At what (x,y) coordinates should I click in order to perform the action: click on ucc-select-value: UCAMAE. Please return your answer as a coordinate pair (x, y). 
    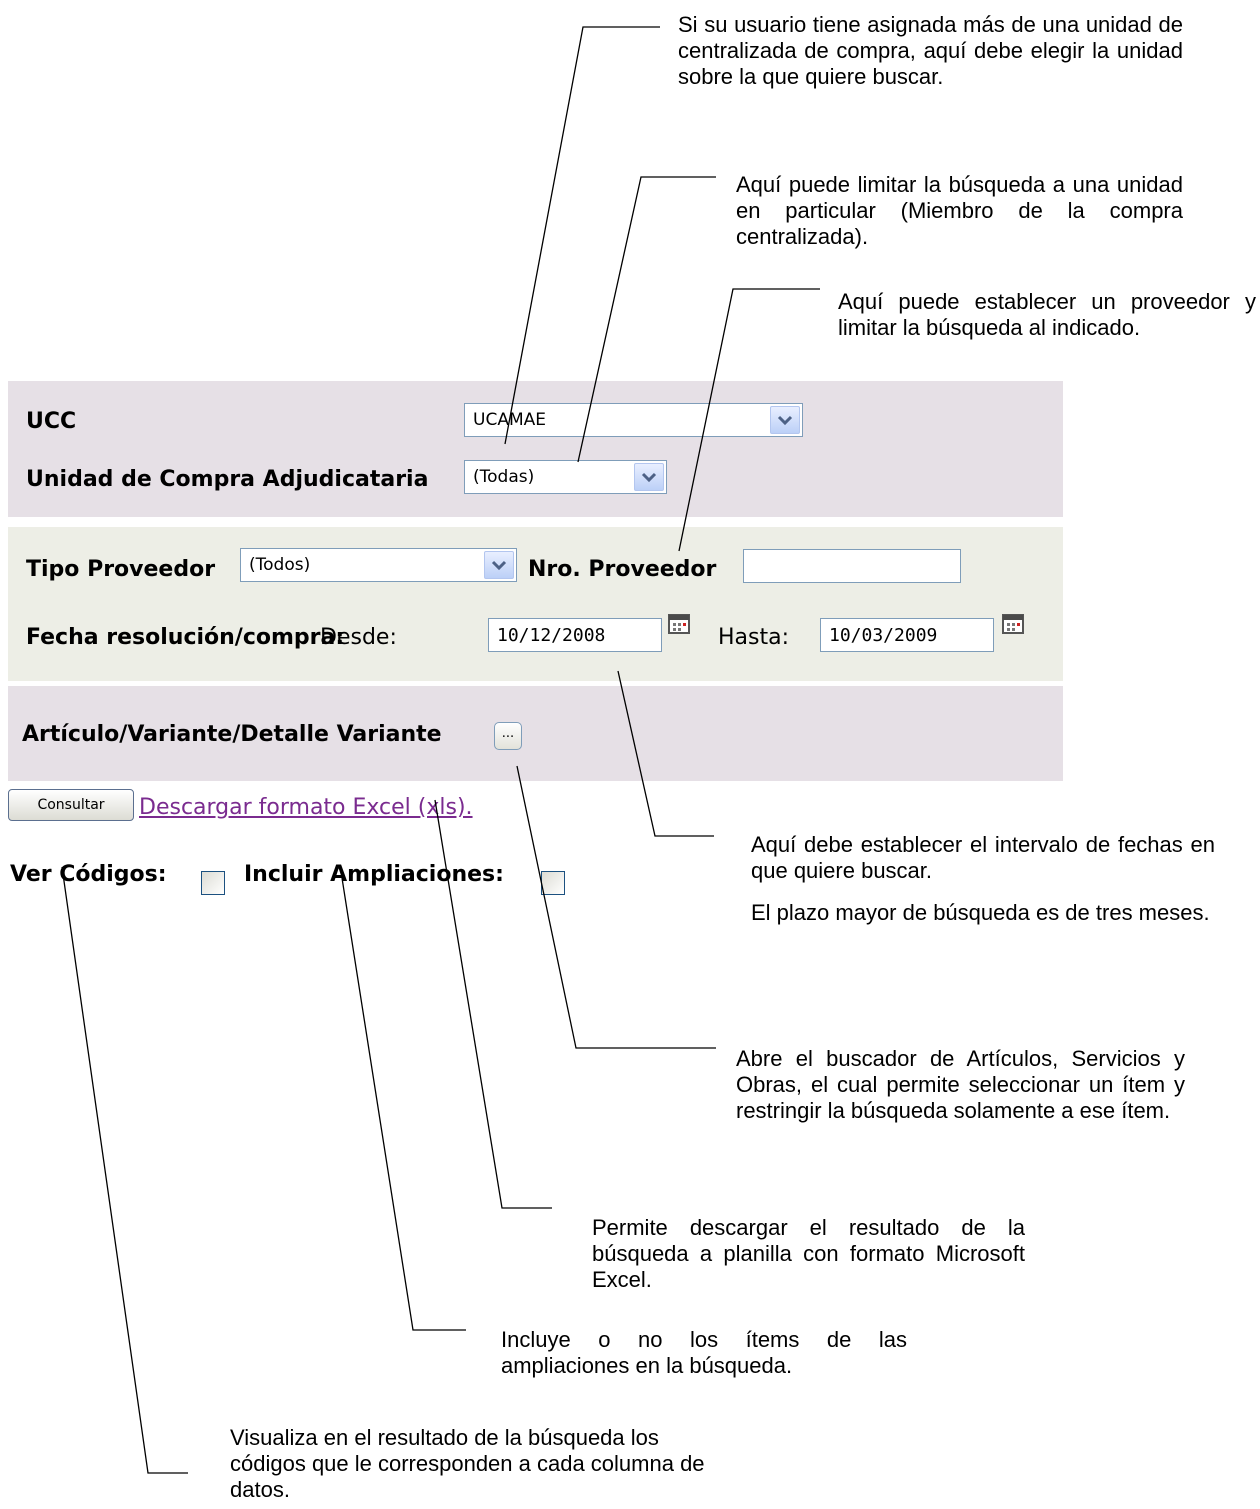
    Looking at the image, I should click on (509, 420).